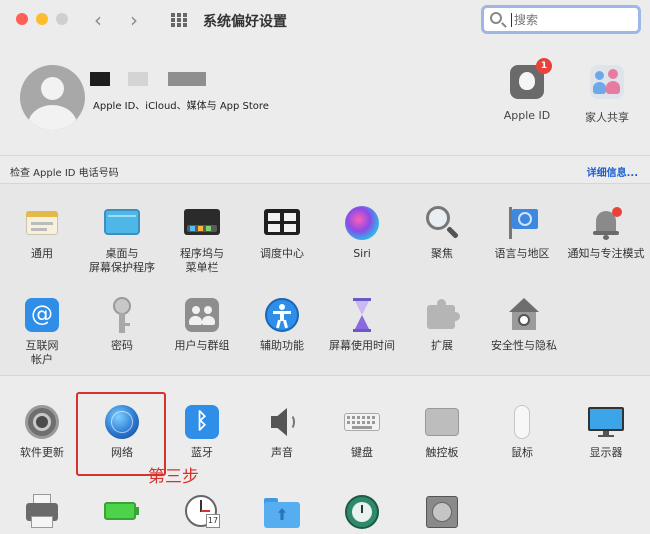 The width and height of the screenshot is (650, 534). I want to click on pane-dock-menubar: 程序坞与 菜单栏, so click(202, 240).